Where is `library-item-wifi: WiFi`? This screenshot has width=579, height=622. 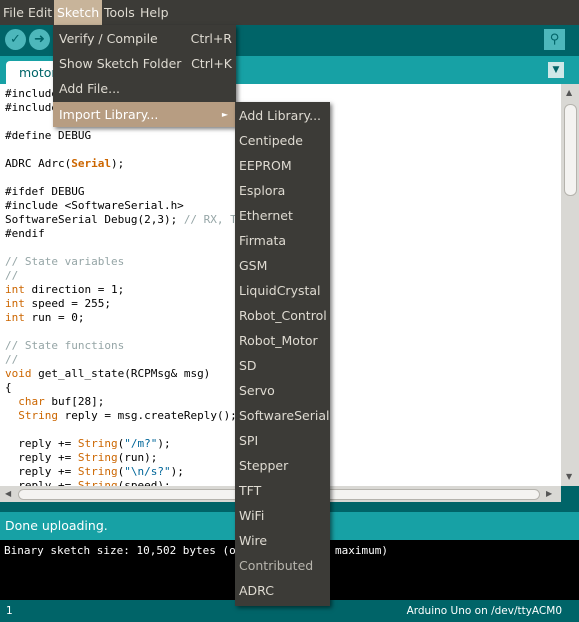
library-item-wifi: WiFi is located at coordinates (251, 515).